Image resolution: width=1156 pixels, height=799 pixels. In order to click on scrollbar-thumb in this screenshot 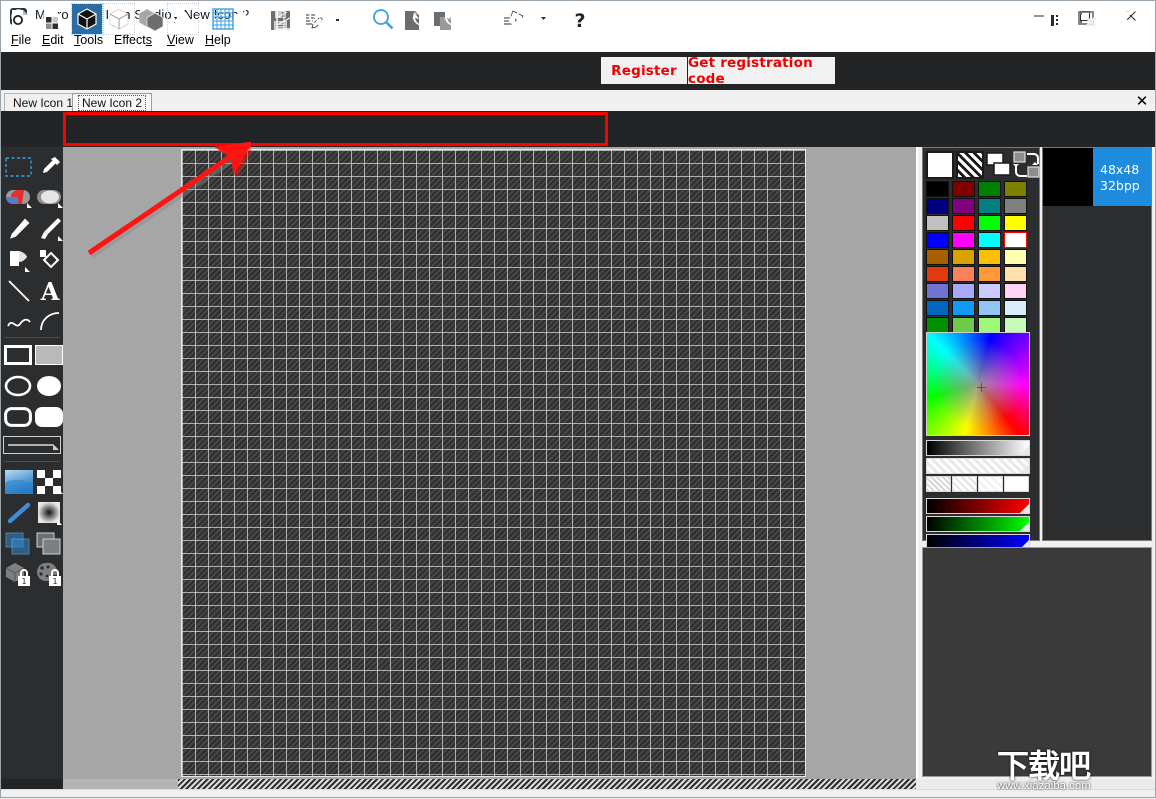, I will do `click(120, 784)`.